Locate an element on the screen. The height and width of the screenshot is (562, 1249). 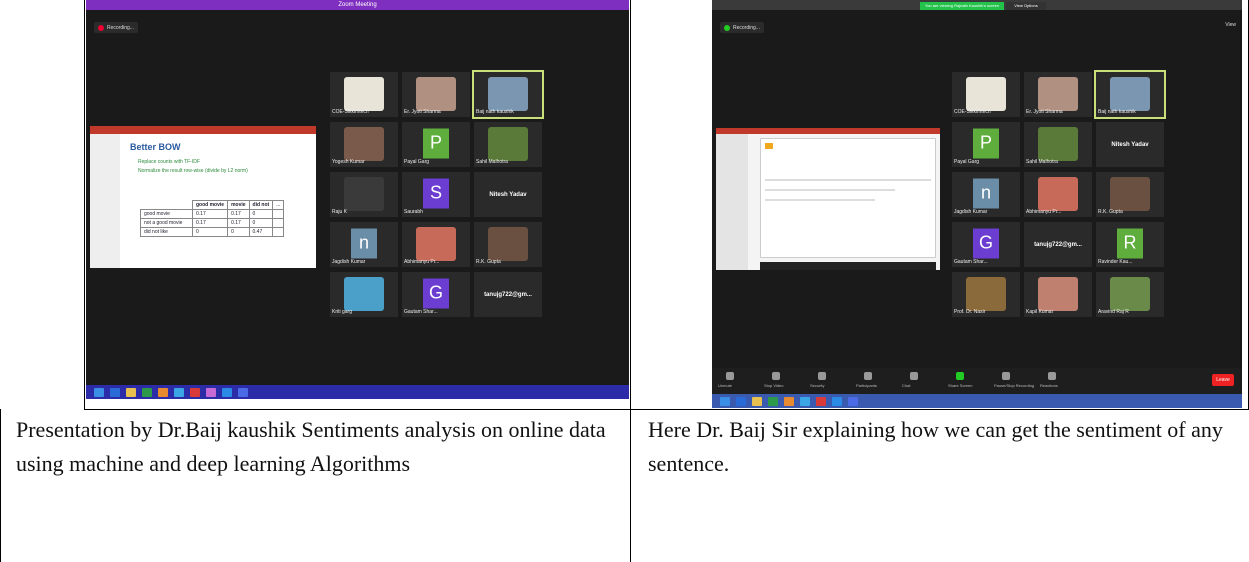
slide-thumbnails is located at coordinates (105, 201).